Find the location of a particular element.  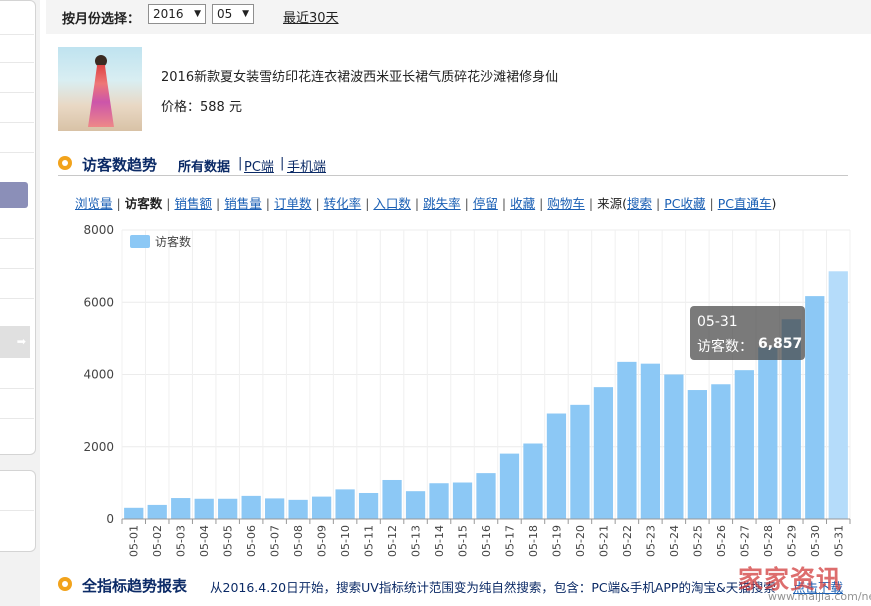

metric-tab: 停留 is located at coordinates (485, 203).